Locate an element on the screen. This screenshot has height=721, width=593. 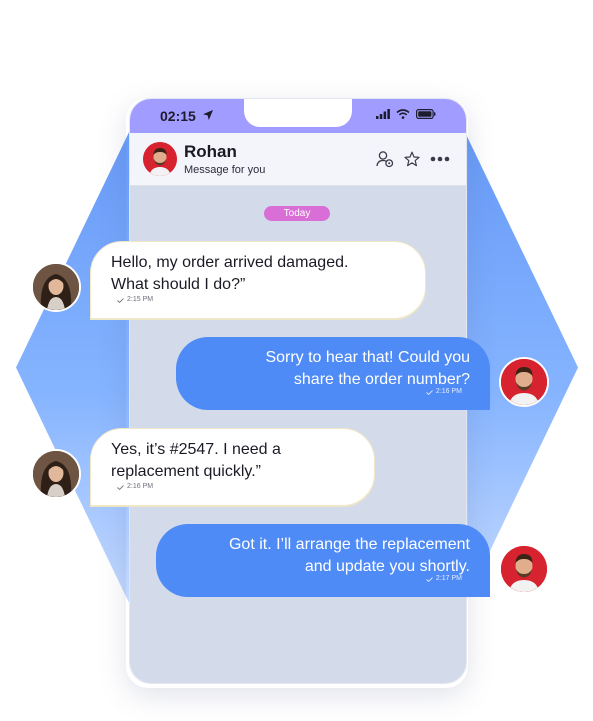
date-divider: Today is located at coordinates (297, 213).